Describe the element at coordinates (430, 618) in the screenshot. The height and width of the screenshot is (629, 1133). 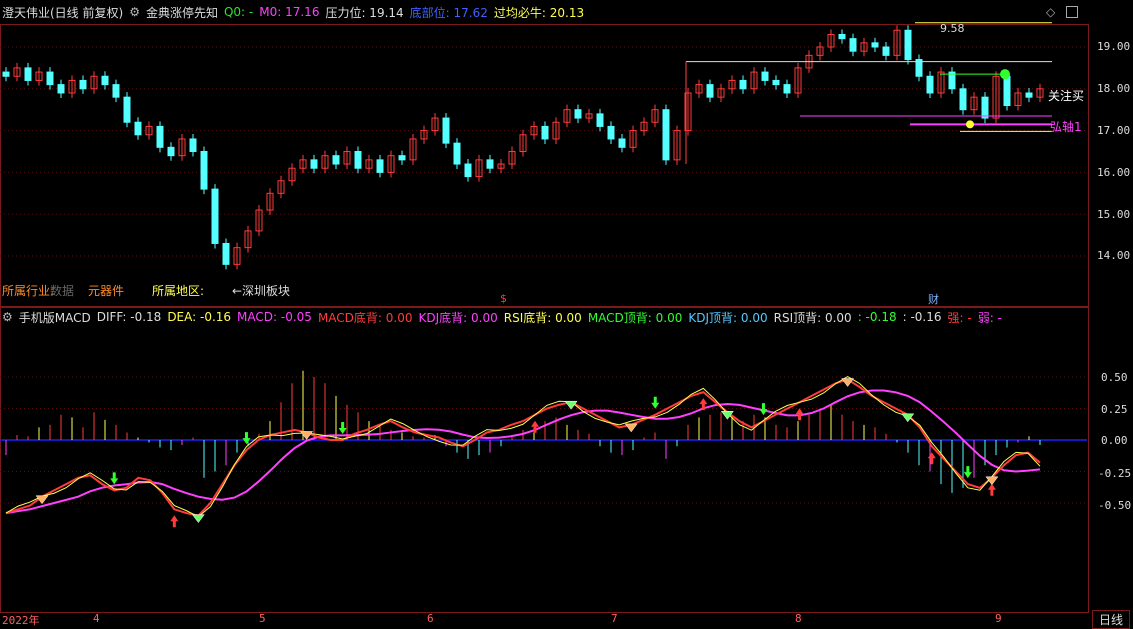
I see `time-tick: 6` at that location.